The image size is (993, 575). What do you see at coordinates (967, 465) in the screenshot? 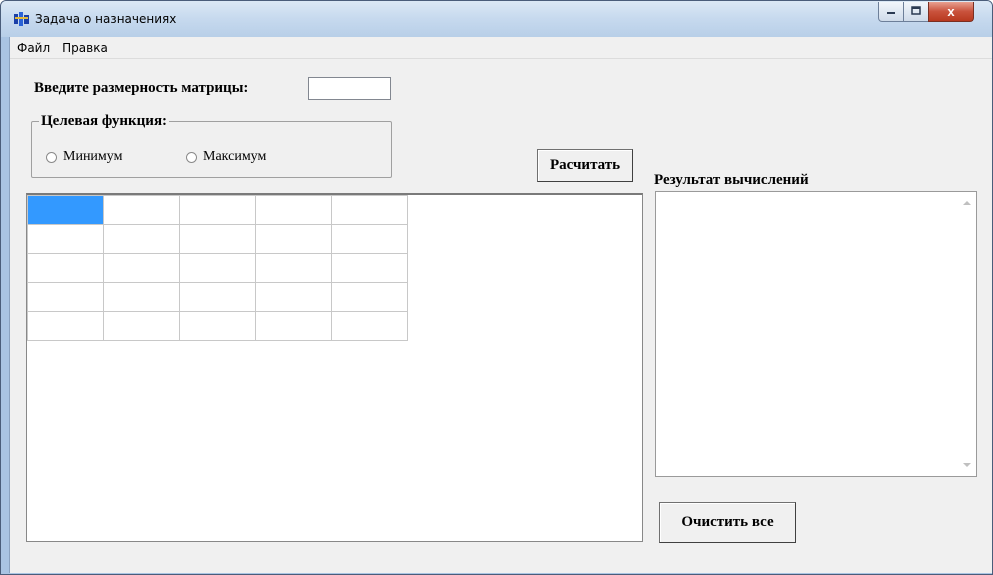
I see `scroll-down-icon` at bounding box center [967, 465].